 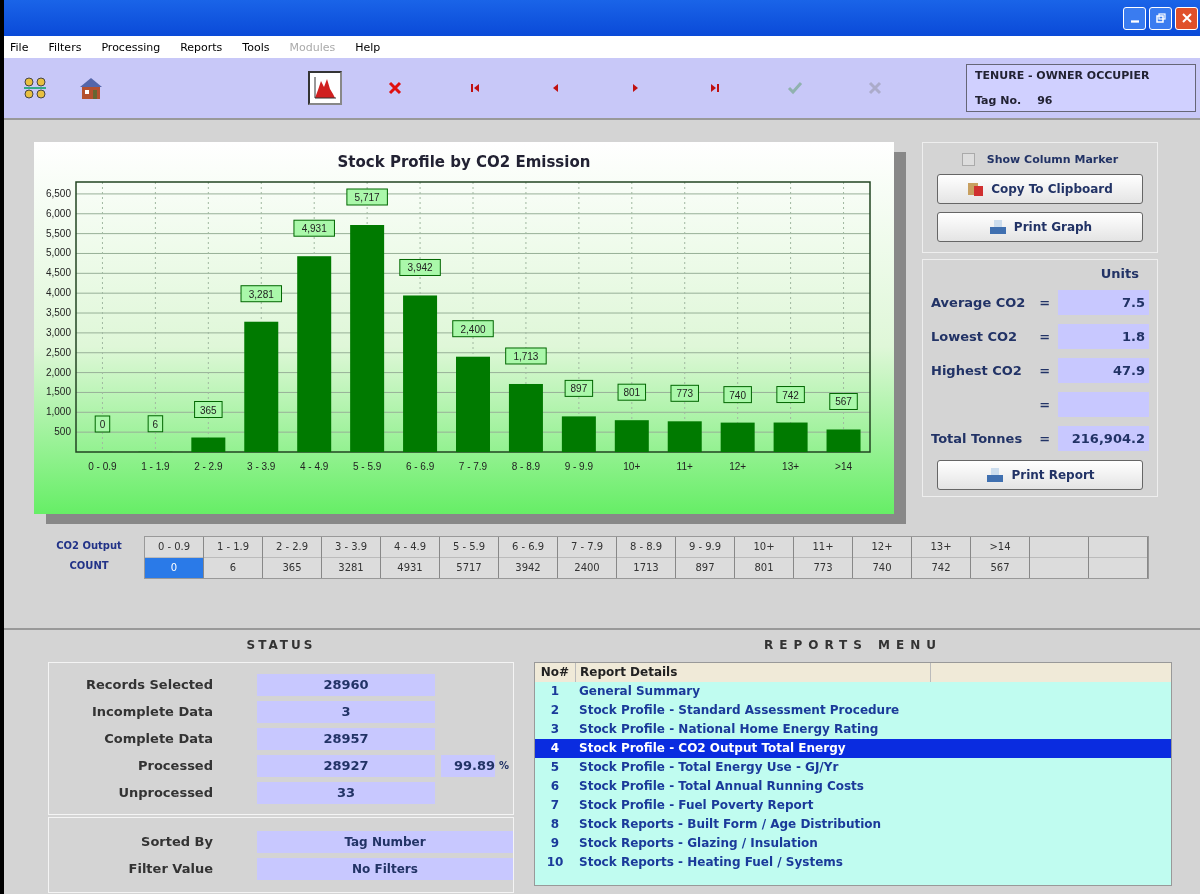 I want to click on status-label: Processed, so click(x=175, y=765).